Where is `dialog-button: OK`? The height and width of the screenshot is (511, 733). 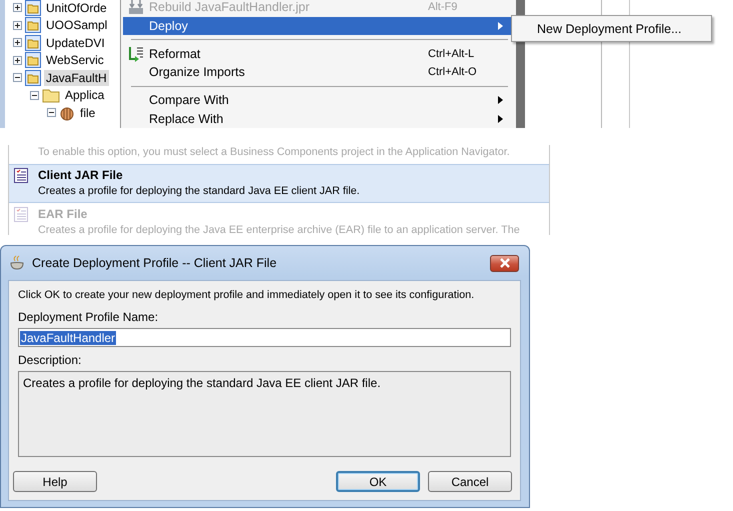 dialog-button: OK is located at coordinates (378, 481).